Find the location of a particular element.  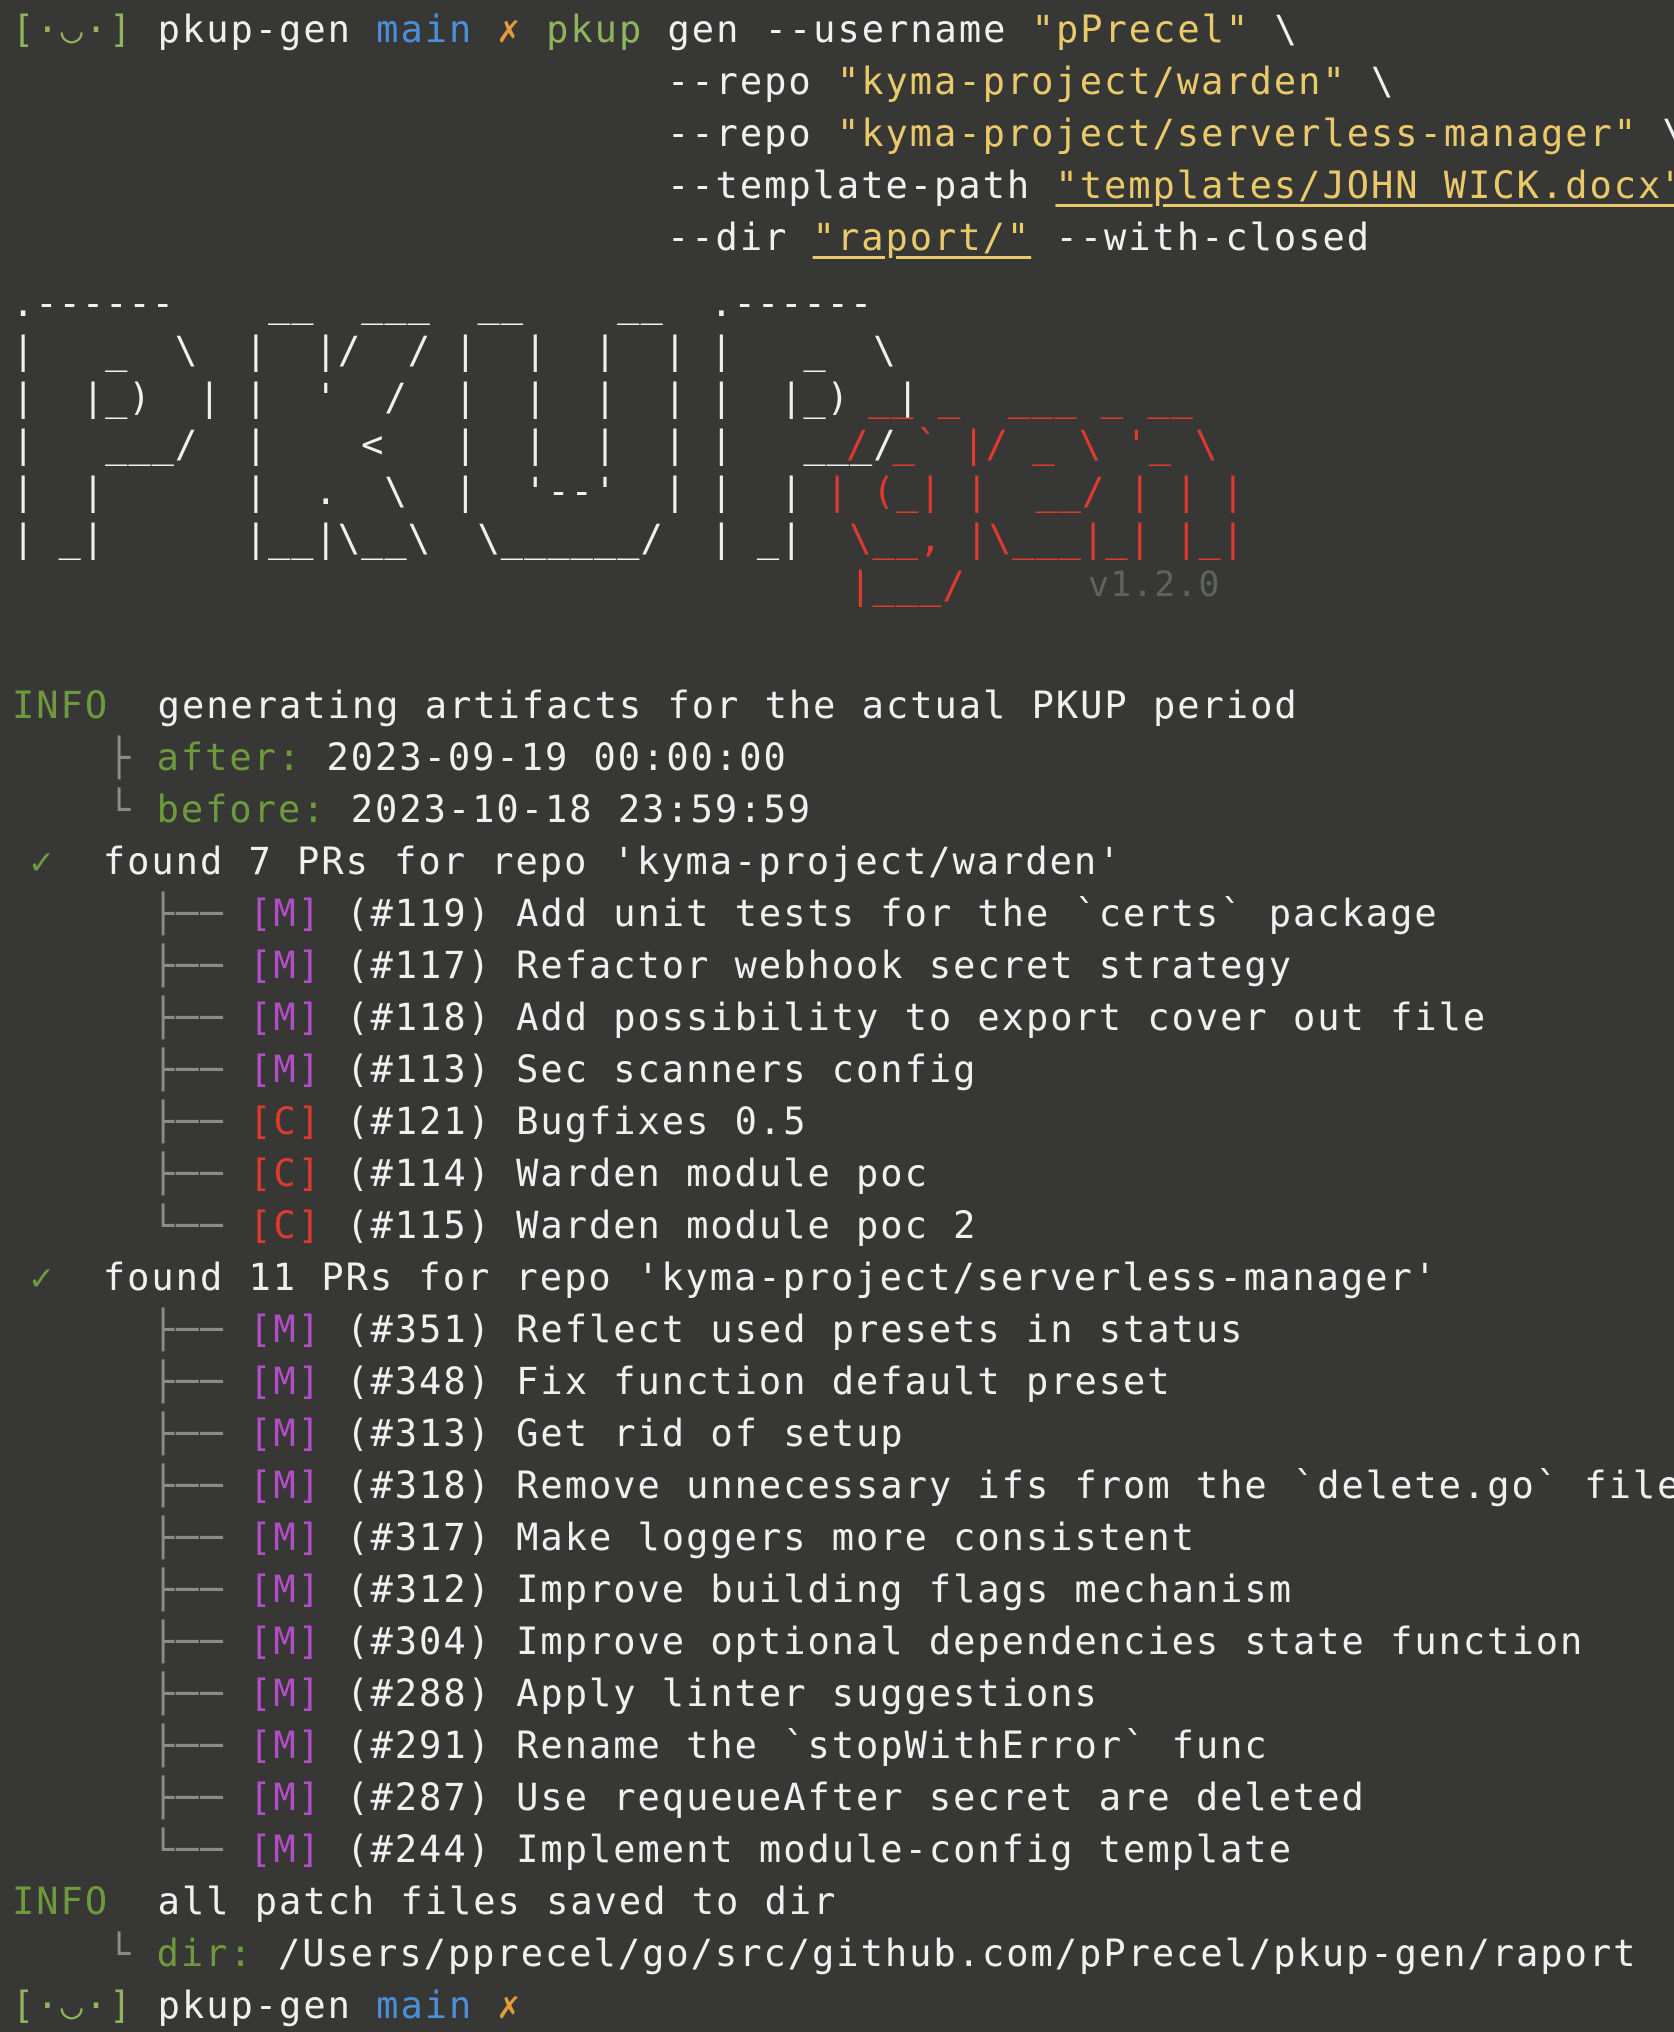

pr-title: Make loggers more consistent is located at coordinates (856, 1537).